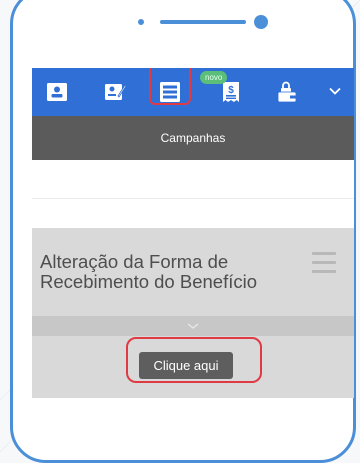 The height and width of the screenshot is (463, 360). I want to click on campaigns-icon-highlight, so click(170, 86).